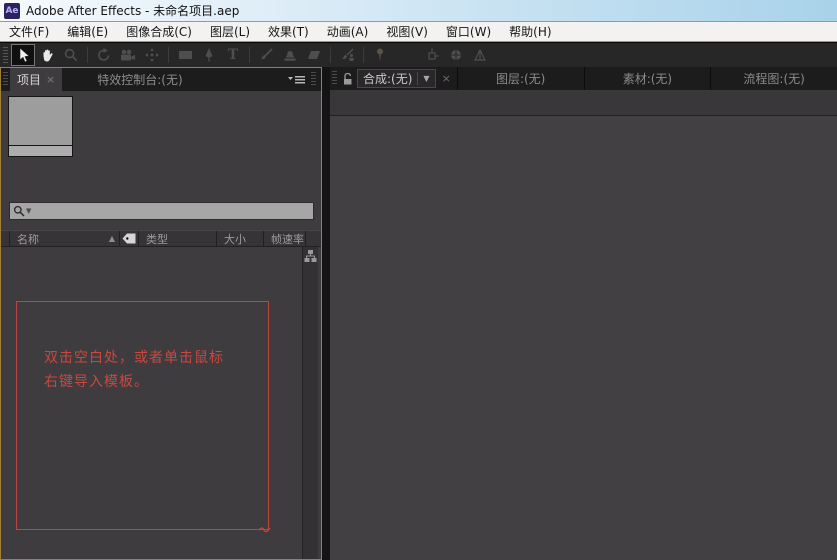  I want to click on pan-behind-tool, so click(152, 55).